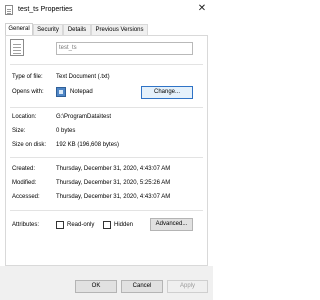  I want to click on opens-with-label: Opens with:, so click(28, 92).